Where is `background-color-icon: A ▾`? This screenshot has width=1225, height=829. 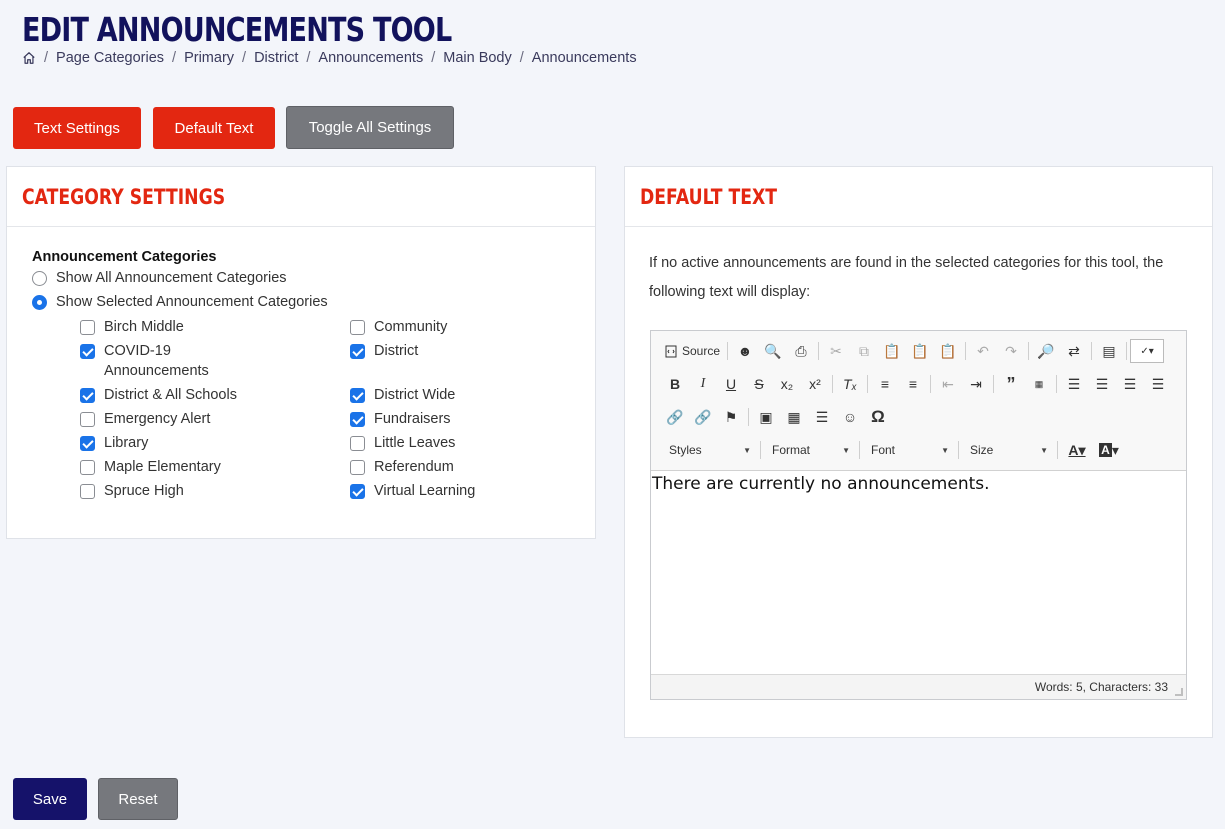 background-color-icon: A ▾ is located at coordinates (1109, 450).